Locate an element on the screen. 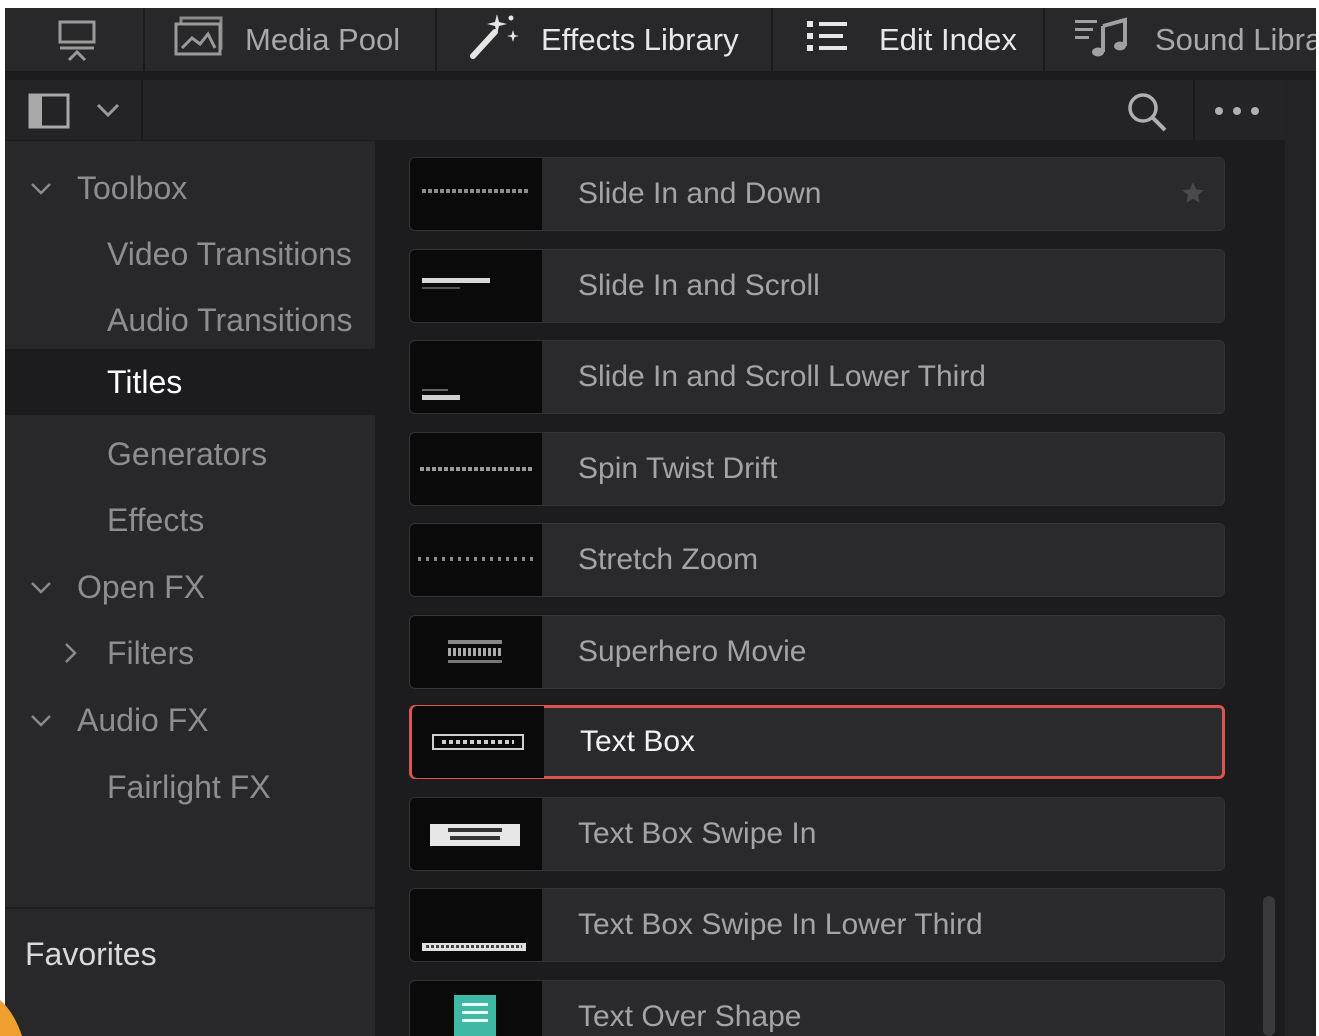 This screenshot has height=1036, width=1319. list-scrollbar is located at coordinates (1269, 966).